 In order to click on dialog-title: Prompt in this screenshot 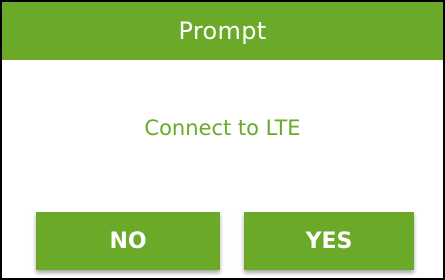, I will do `click(222, 31)`.